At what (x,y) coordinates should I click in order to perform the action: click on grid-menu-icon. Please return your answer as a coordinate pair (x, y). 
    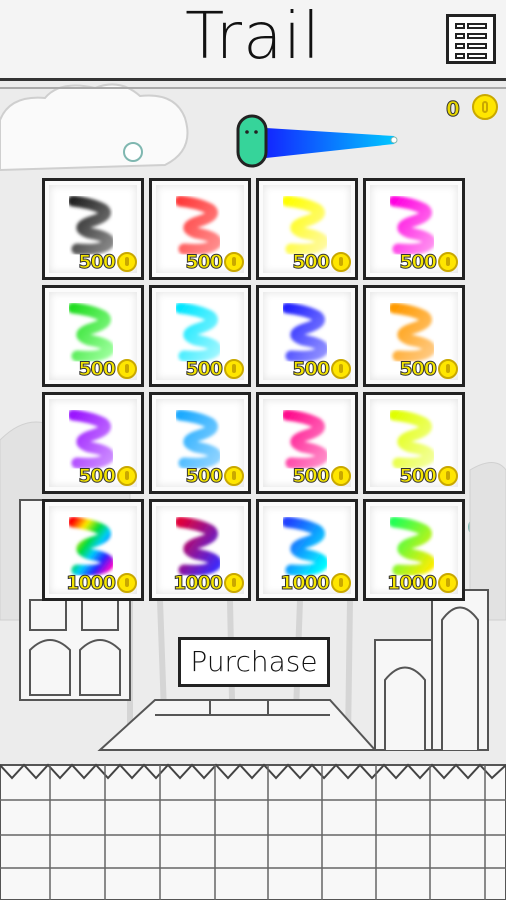
    Looking at the image, I should click on (471, 39).